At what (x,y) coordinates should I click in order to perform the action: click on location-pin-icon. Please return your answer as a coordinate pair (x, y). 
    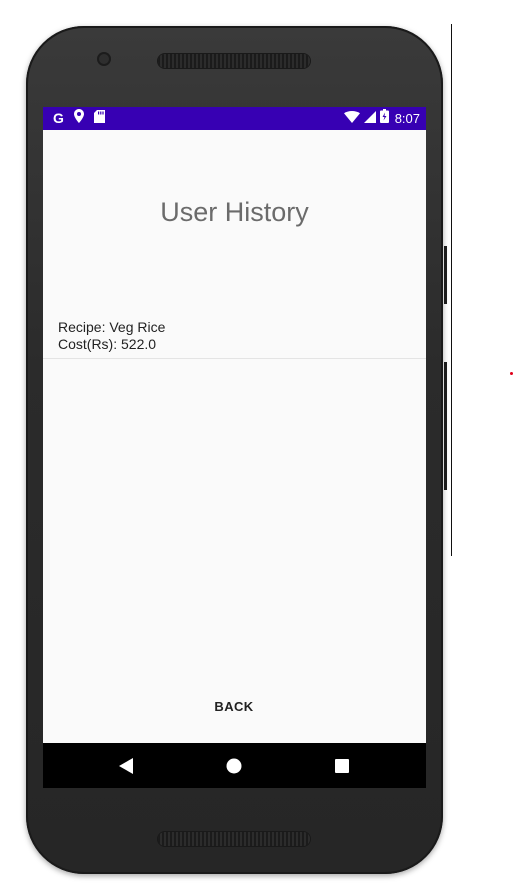
    Looking at the image, I should click on (78, 118).